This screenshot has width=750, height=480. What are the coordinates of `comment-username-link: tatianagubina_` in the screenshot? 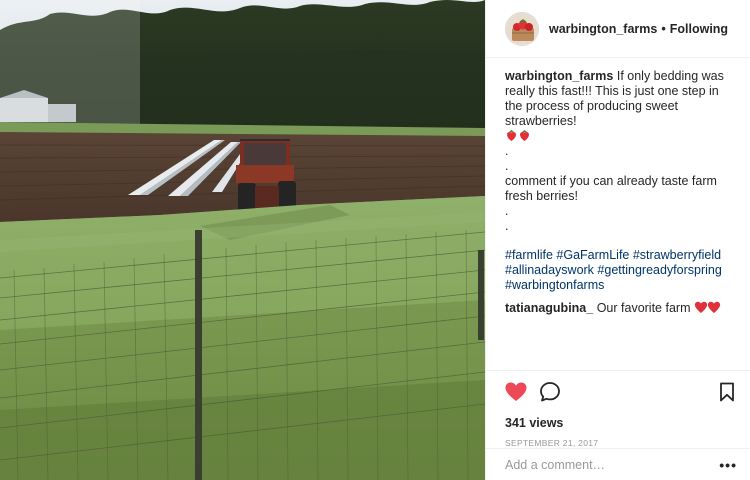 It's located at (549, 308).